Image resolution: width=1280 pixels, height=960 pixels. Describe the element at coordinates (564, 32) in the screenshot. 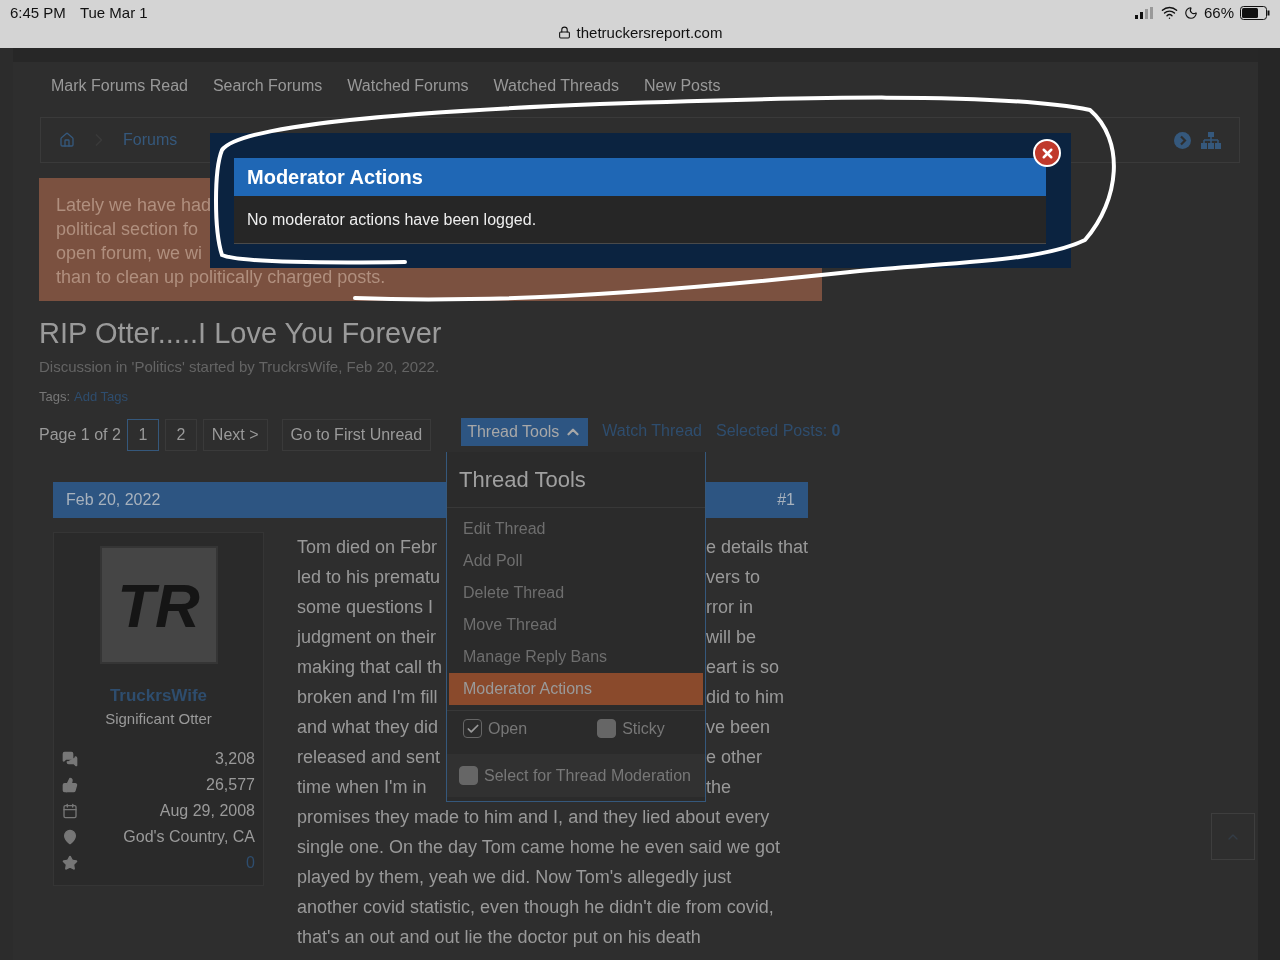

I see `lock-icon` at that location.